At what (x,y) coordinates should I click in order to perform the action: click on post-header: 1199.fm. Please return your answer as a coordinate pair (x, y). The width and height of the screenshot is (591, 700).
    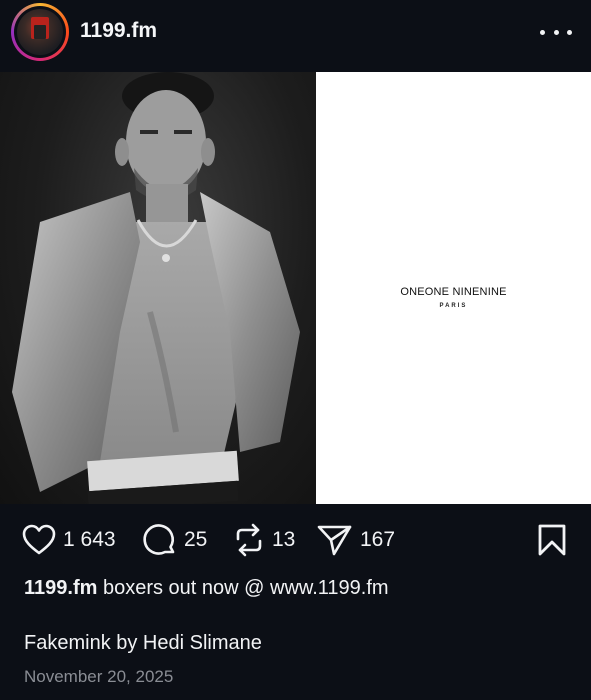
    Looking at the image, I should click on (295, 36).